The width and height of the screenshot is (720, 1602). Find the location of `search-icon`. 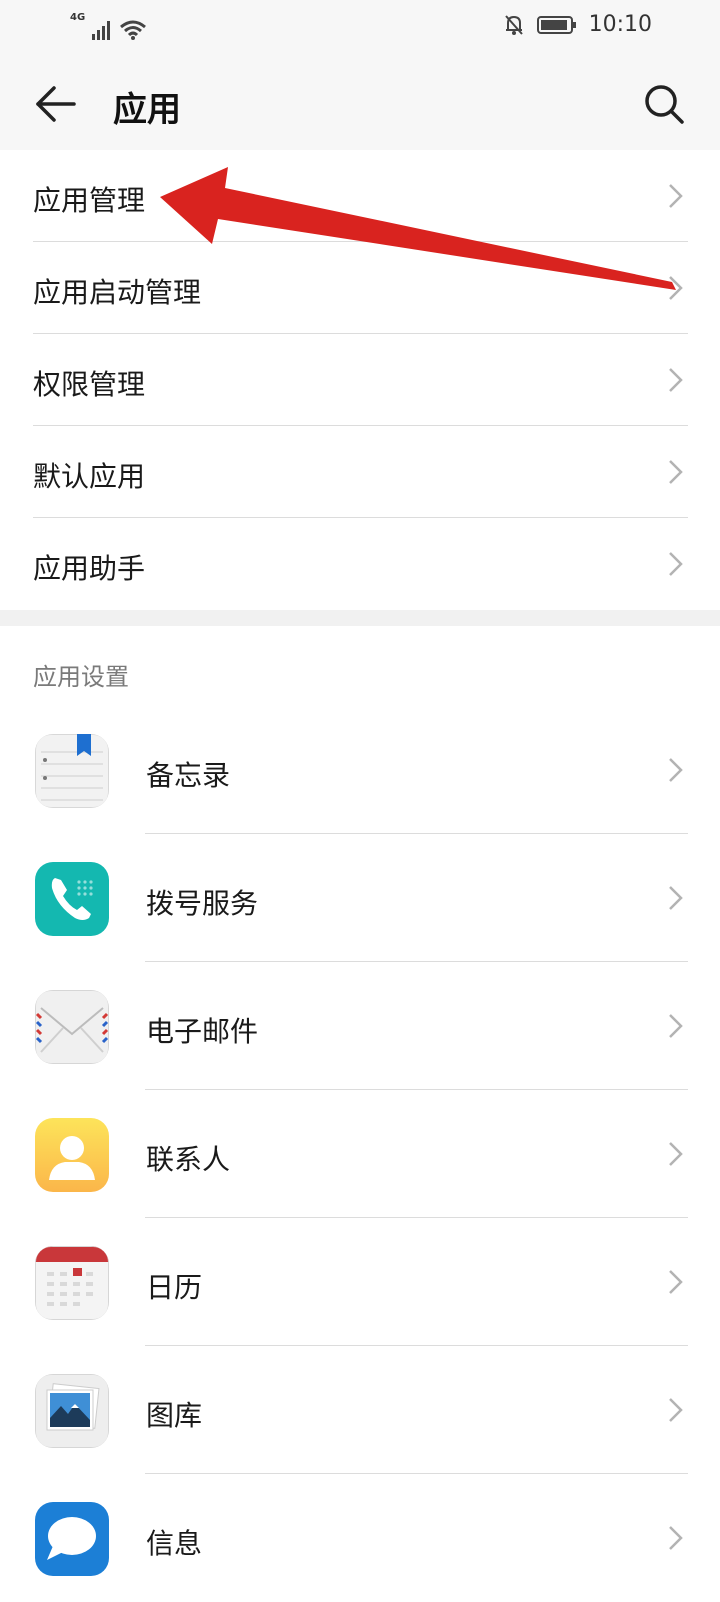

search-icon is located at coordinates (664, 104).